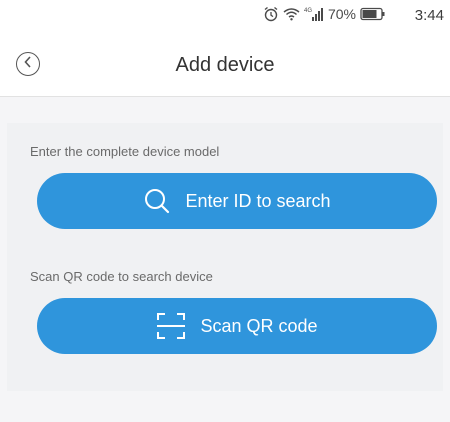  I want to click on status-bar: 4G 70% 3:44, so click(225, 17).